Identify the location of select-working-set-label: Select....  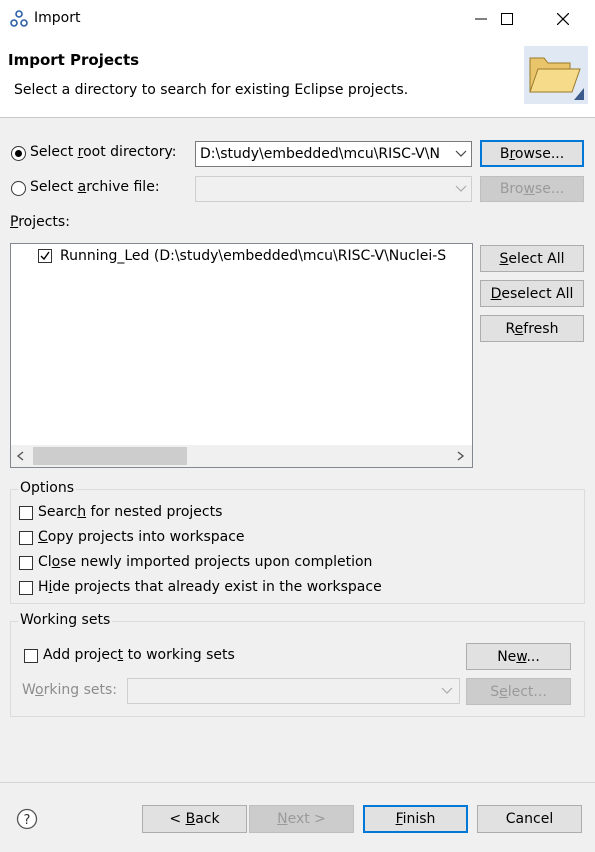
(518, 691).